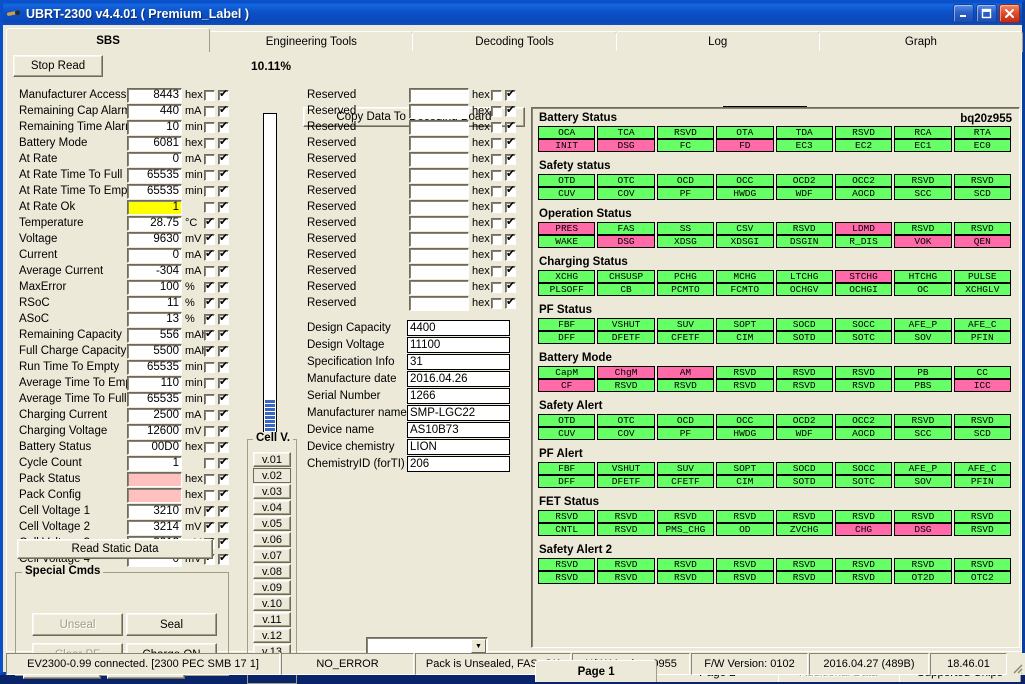  What do you see at coordinates (921, 41) in the screenshot?
I see `main-tab-graph: Graph` at bounding box center [921, 41].